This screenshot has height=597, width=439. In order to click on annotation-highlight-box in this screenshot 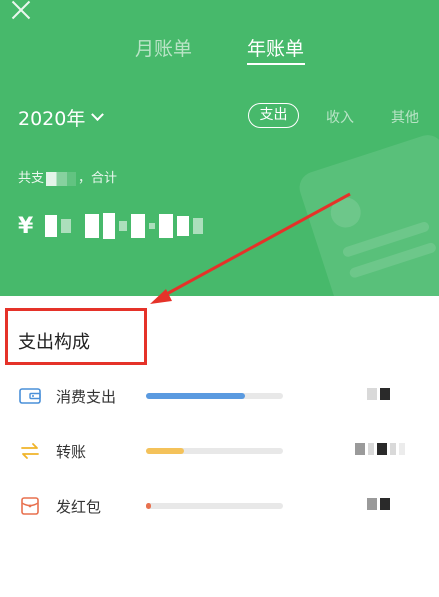, I will do `click(76, 336)`.